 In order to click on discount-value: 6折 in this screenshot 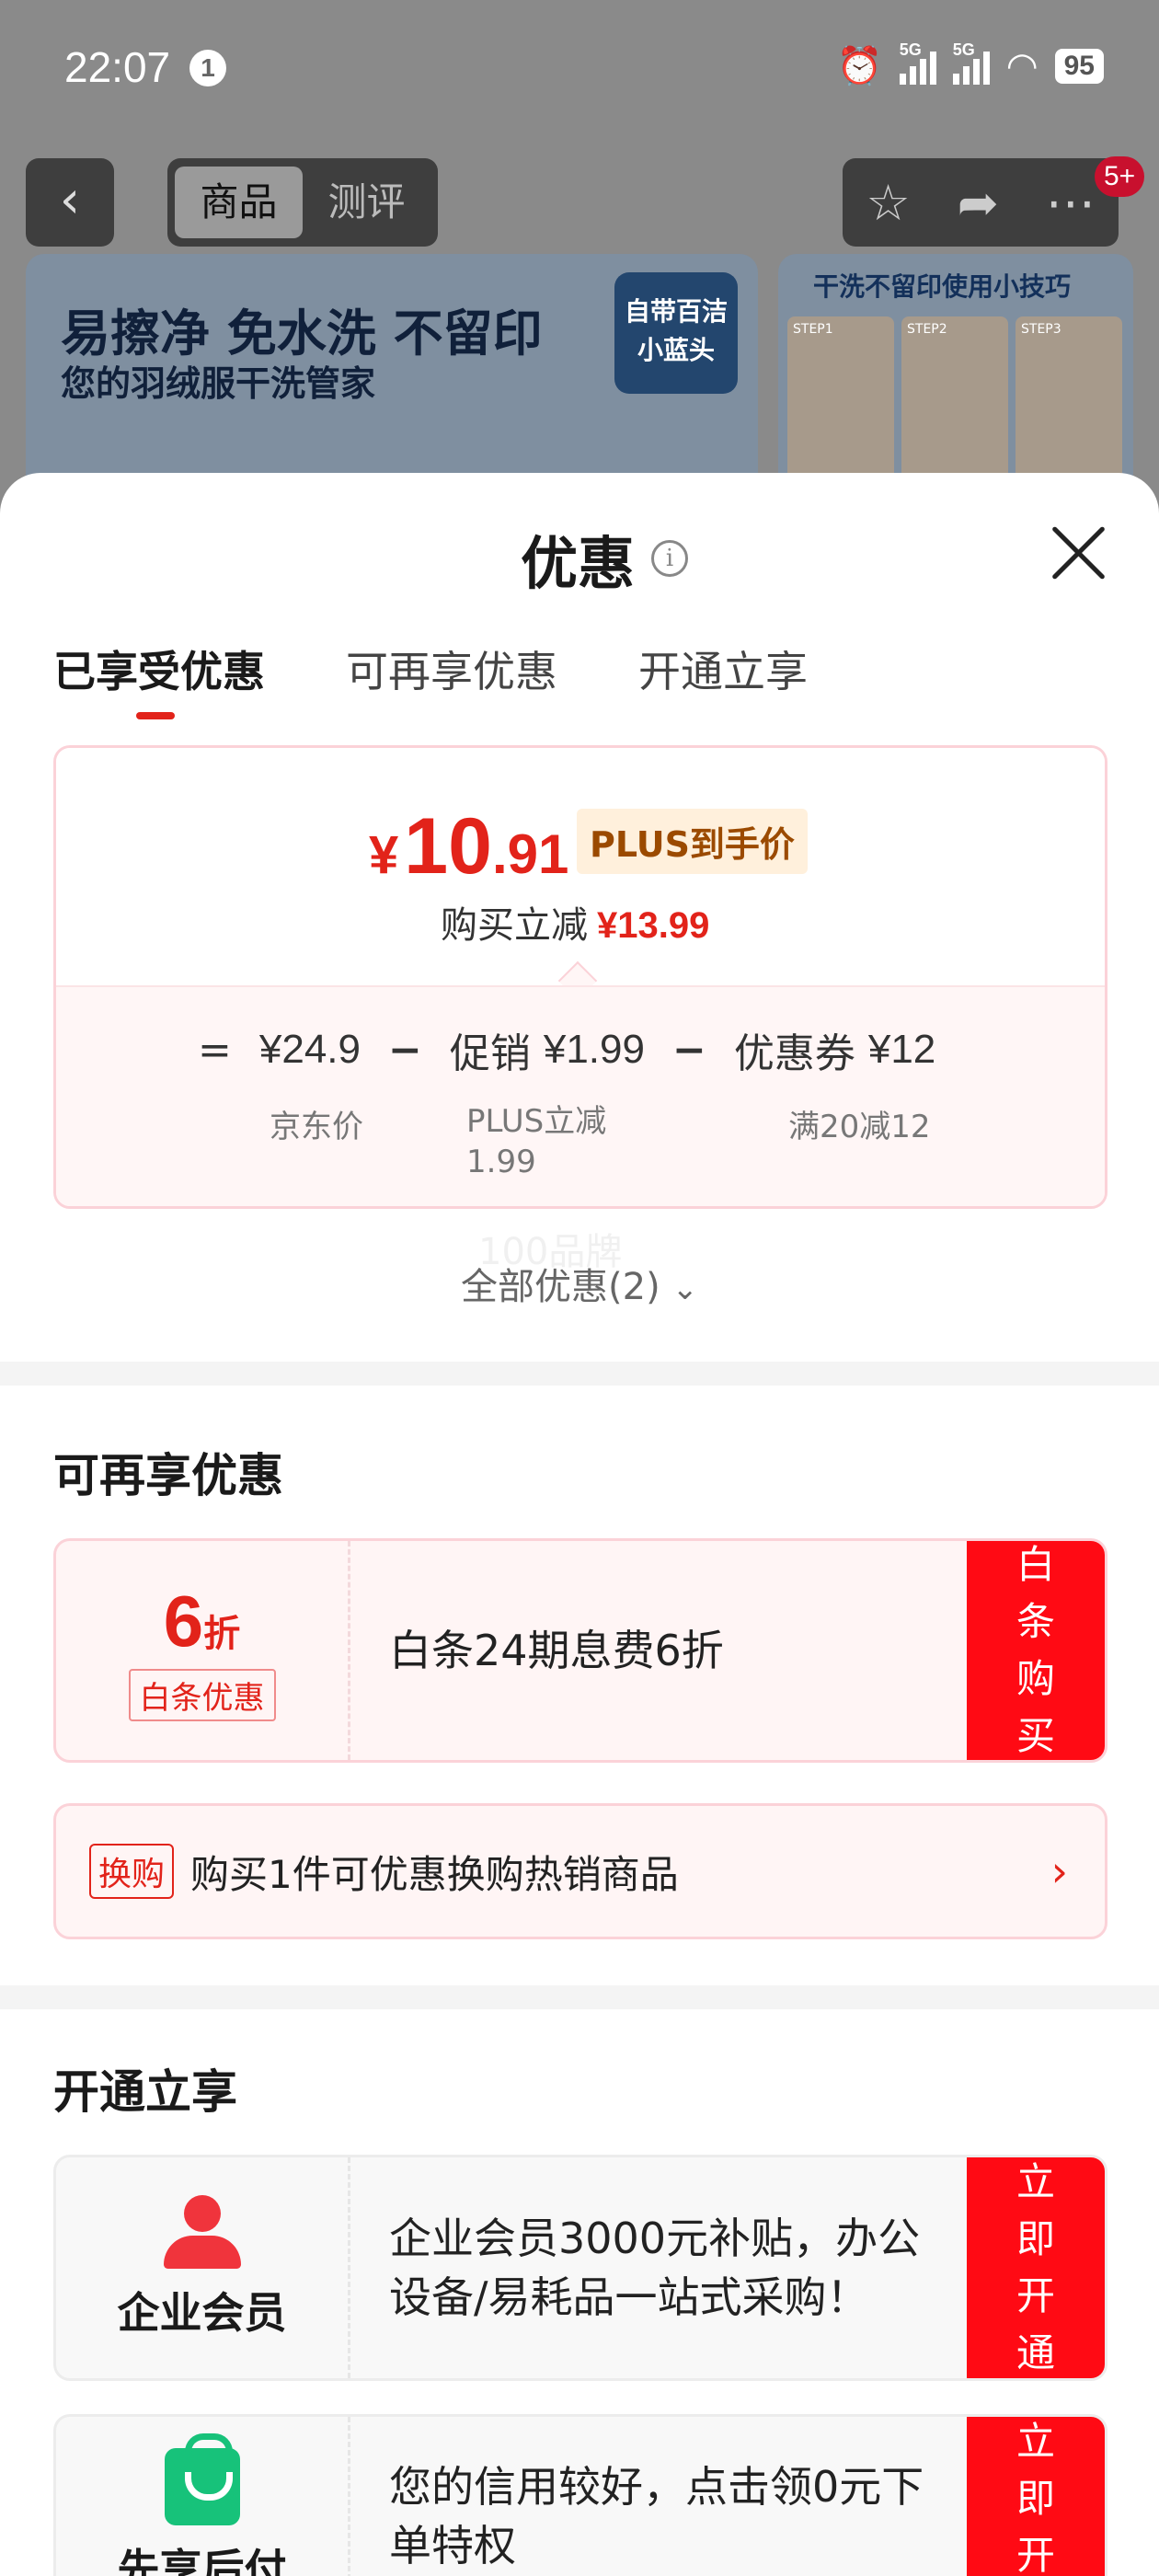, I will do `click(202, 1621)`.